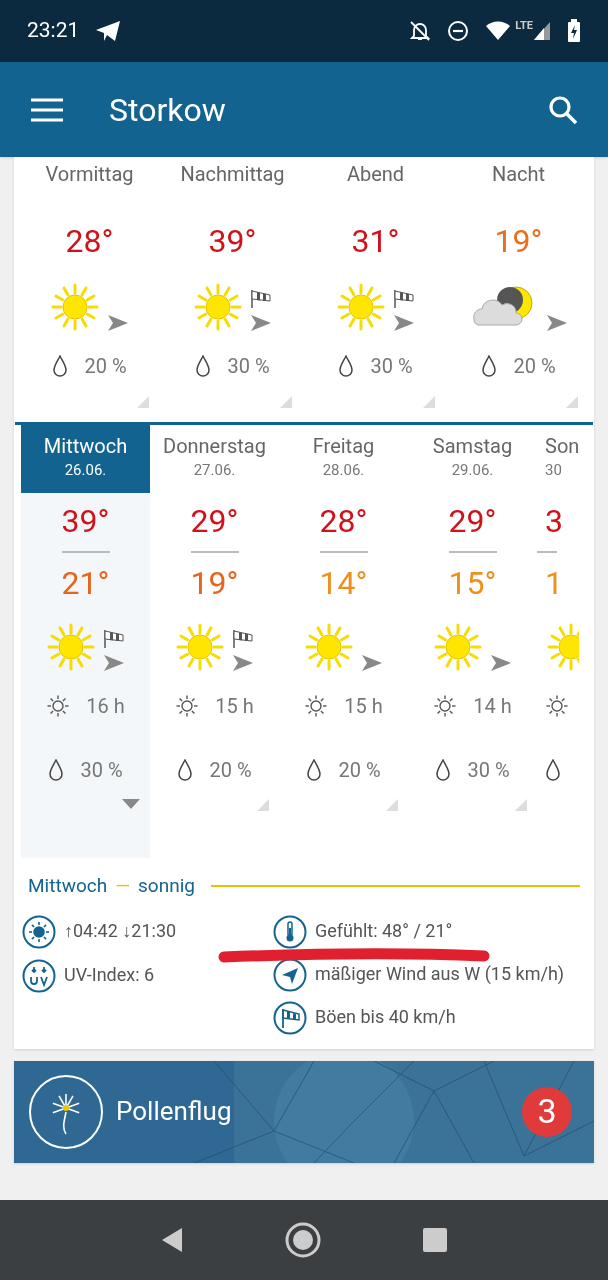  I want to click on recents-icon, so click(435, 1240).